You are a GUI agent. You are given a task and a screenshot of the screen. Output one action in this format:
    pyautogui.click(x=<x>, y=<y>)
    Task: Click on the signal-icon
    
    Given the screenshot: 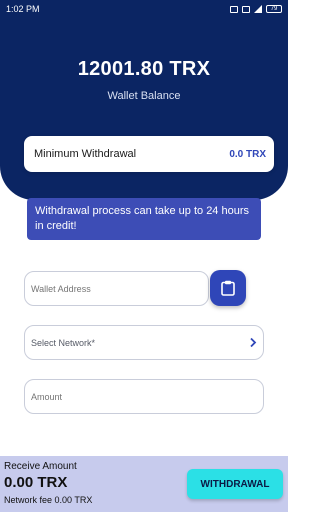 What is the action you would take?
    pyautogui.click(x=258, y=9)
    